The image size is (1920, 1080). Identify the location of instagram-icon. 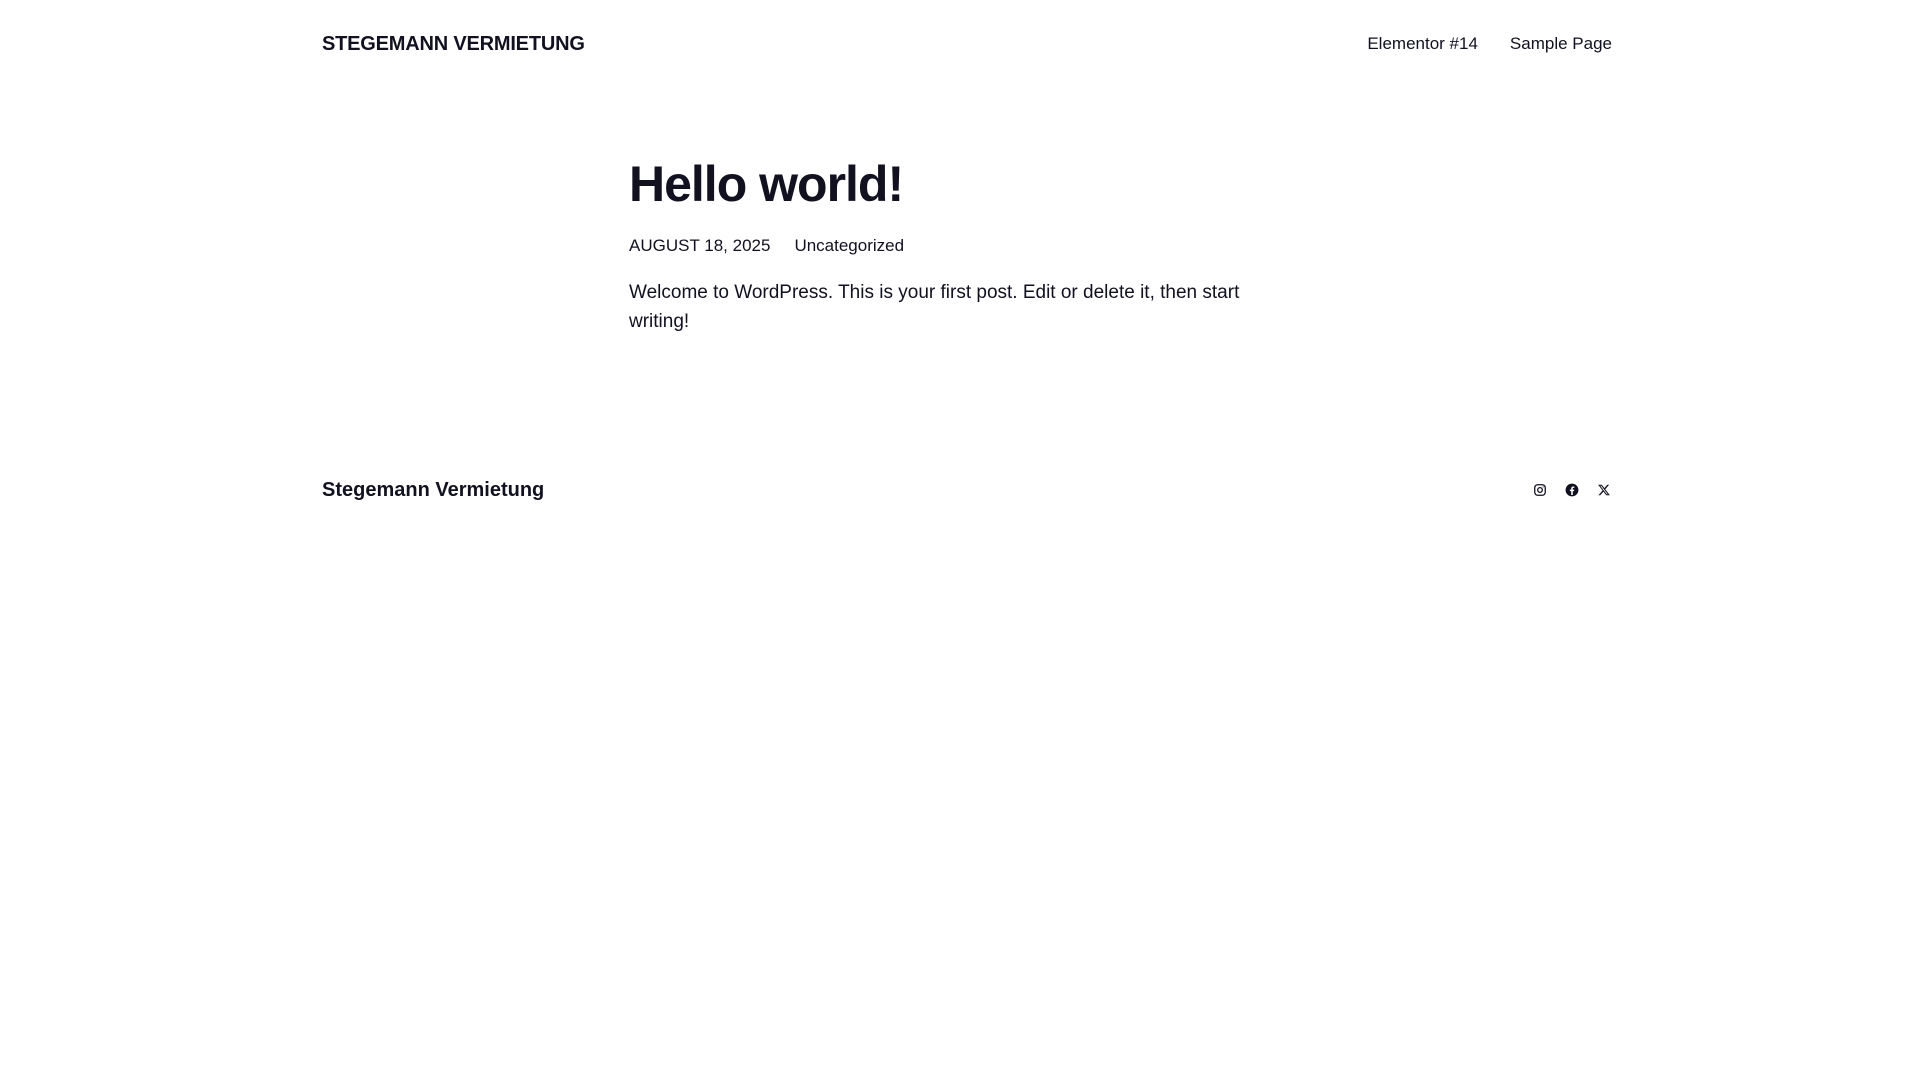
(1540, 490).